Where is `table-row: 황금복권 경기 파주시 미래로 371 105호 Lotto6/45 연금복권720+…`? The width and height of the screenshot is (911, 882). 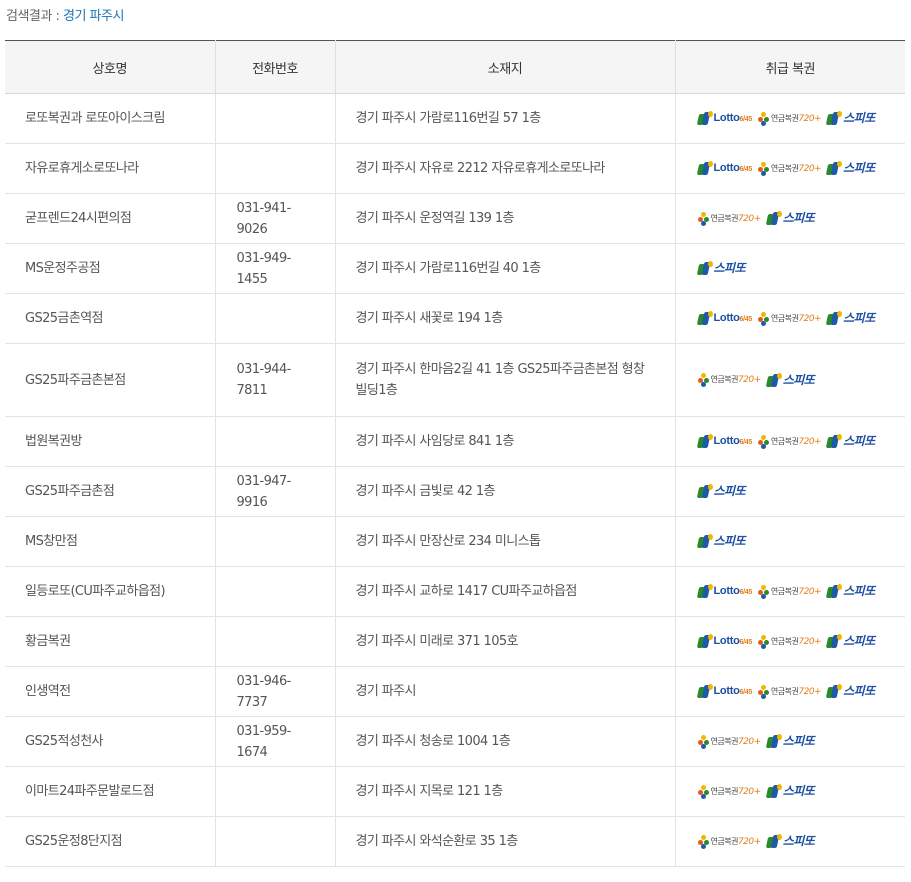 table-row: 황금복권 경기 파주시 미래로 371 105호 Lotto6/45 연금복권720+… is located at coordinates (455, 641).